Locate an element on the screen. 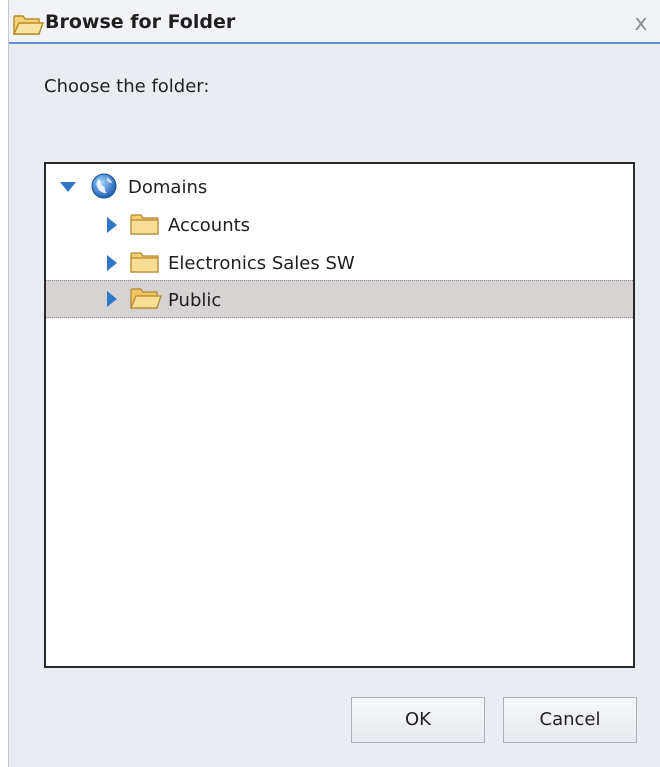 The height and width of the screenshot is (767, 660). expanded-arrow-icon is located at coordinates (68, 187).